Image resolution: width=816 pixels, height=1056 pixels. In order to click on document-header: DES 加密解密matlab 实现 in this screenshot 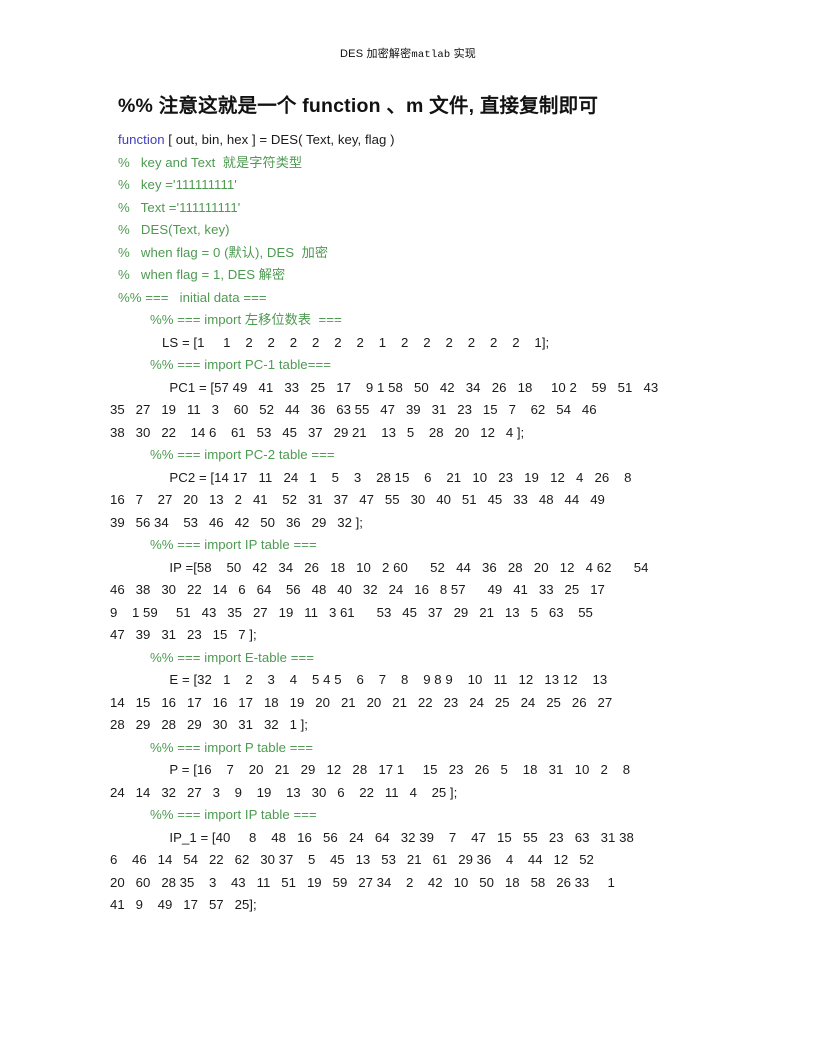, I will do `click(408, 53)`.